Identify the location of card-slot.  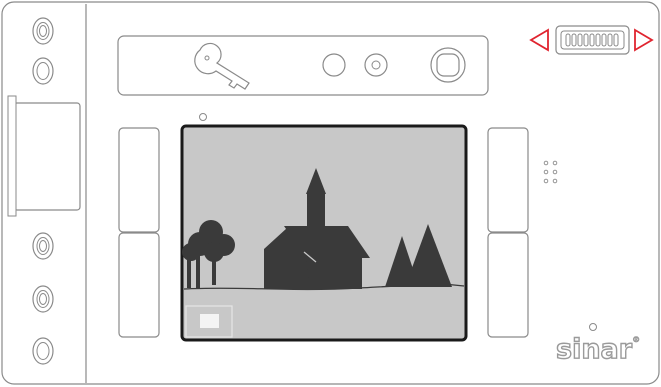
(47, 156).